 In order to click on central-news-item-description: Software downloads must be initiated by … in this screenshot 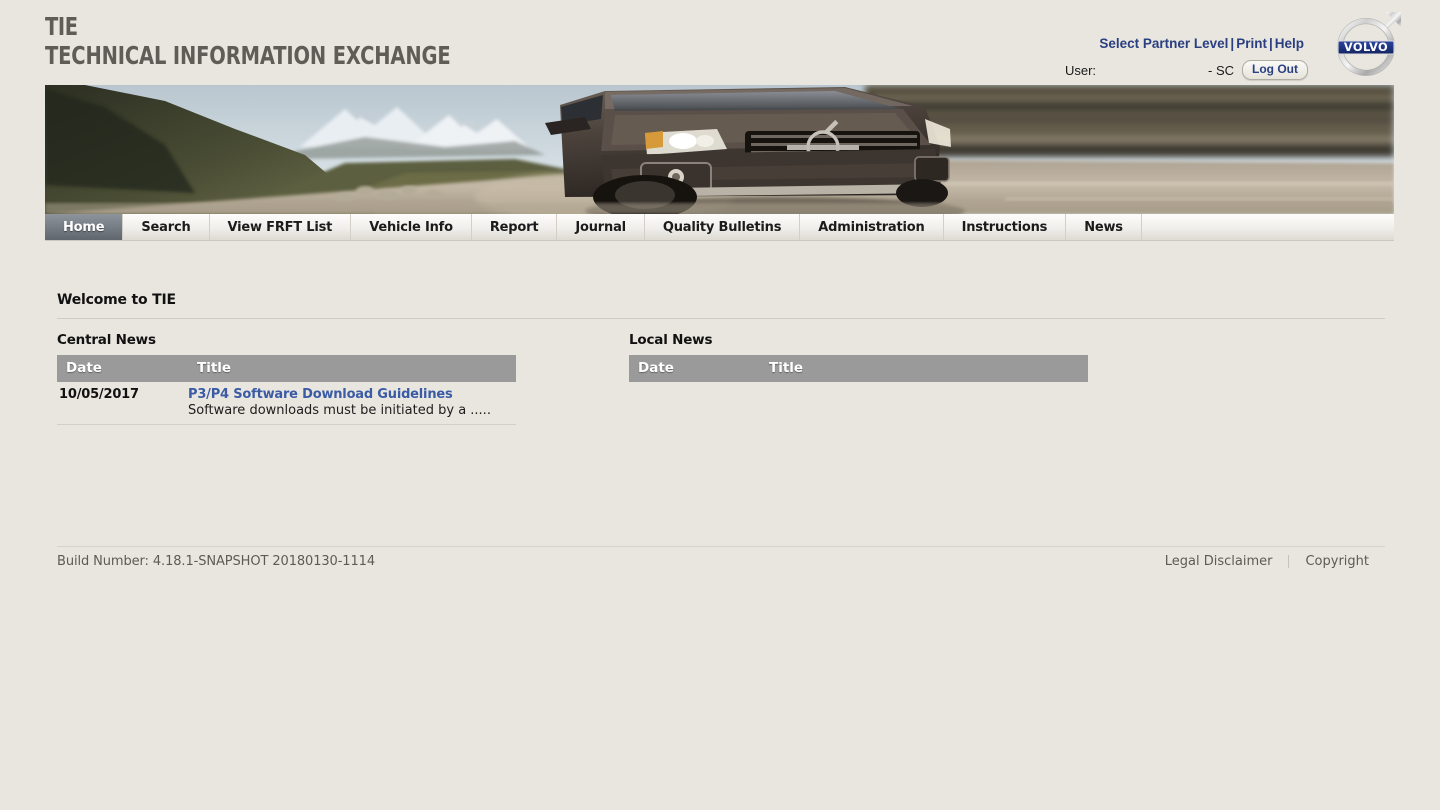, I will do `click(339, 410)`.